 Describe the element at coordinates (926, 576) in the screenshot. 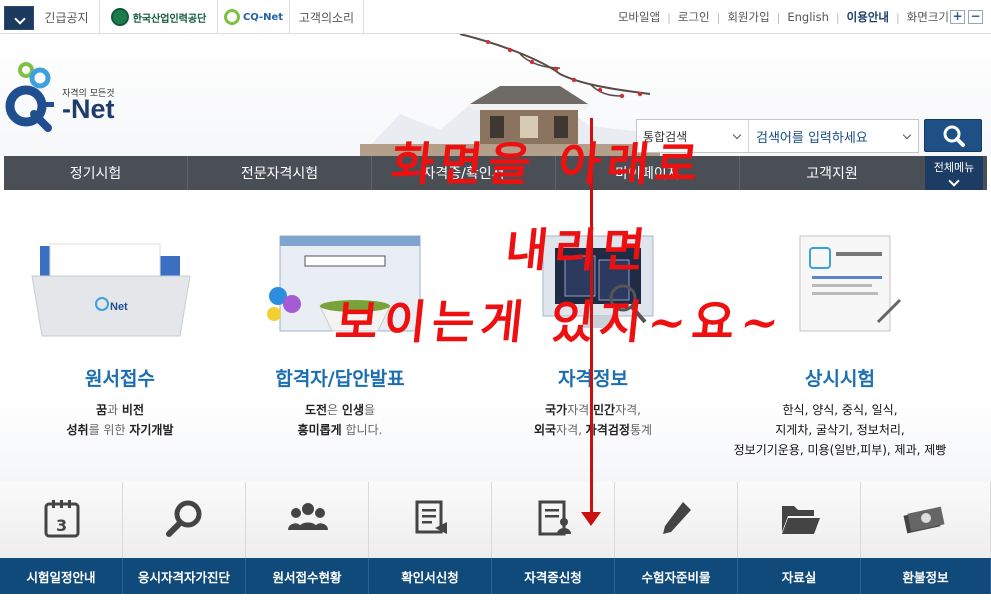

I see `quick-label: 환불정보` at that location.